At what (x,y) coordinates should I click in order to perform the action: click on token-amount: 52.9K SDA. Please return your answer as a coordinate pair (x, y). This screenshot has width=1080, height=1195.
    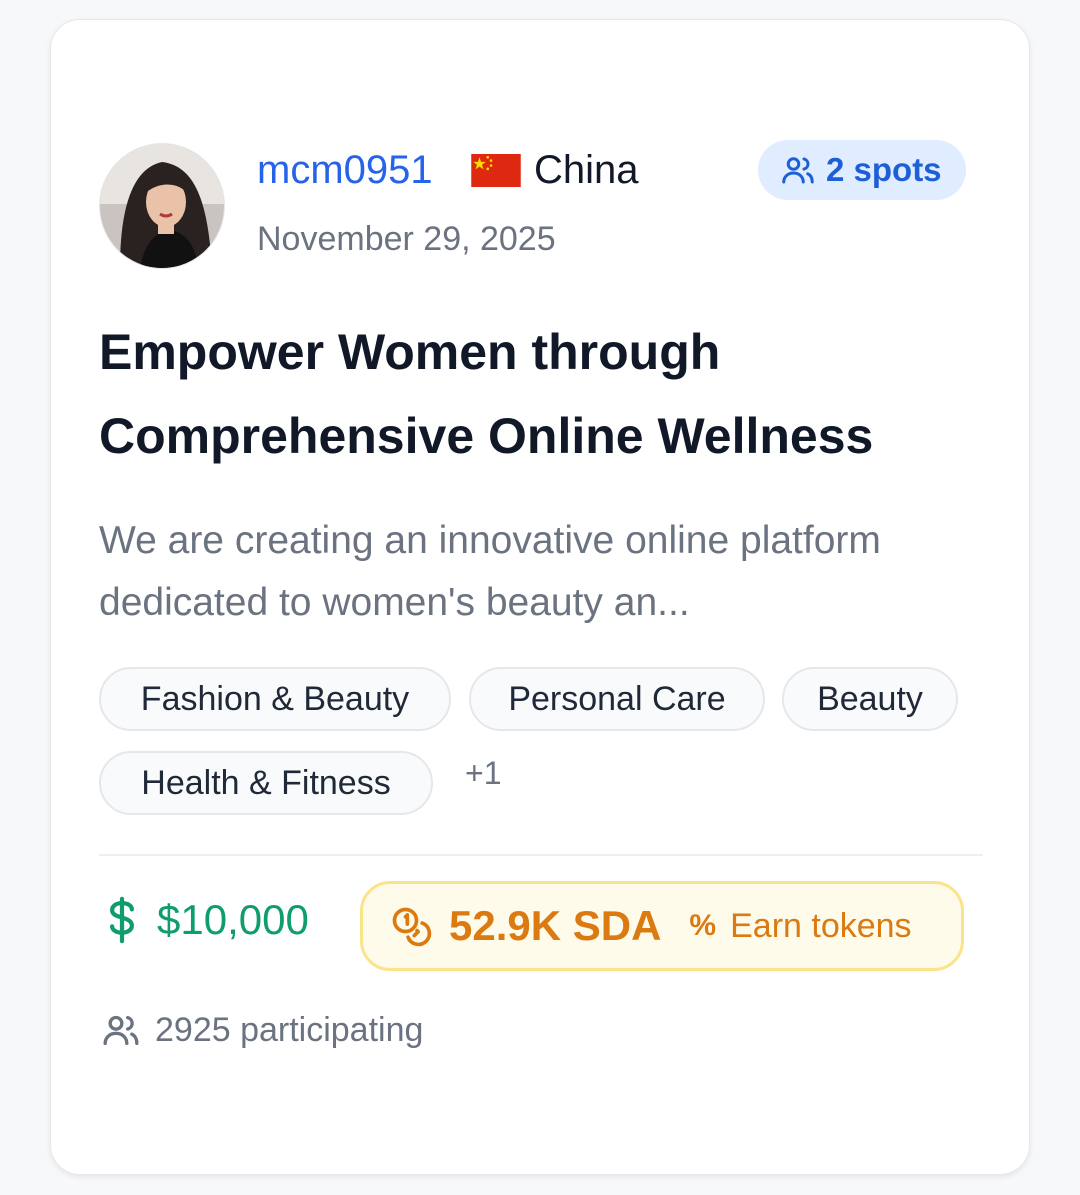
    Looking at the image, I should click on (555, 925).